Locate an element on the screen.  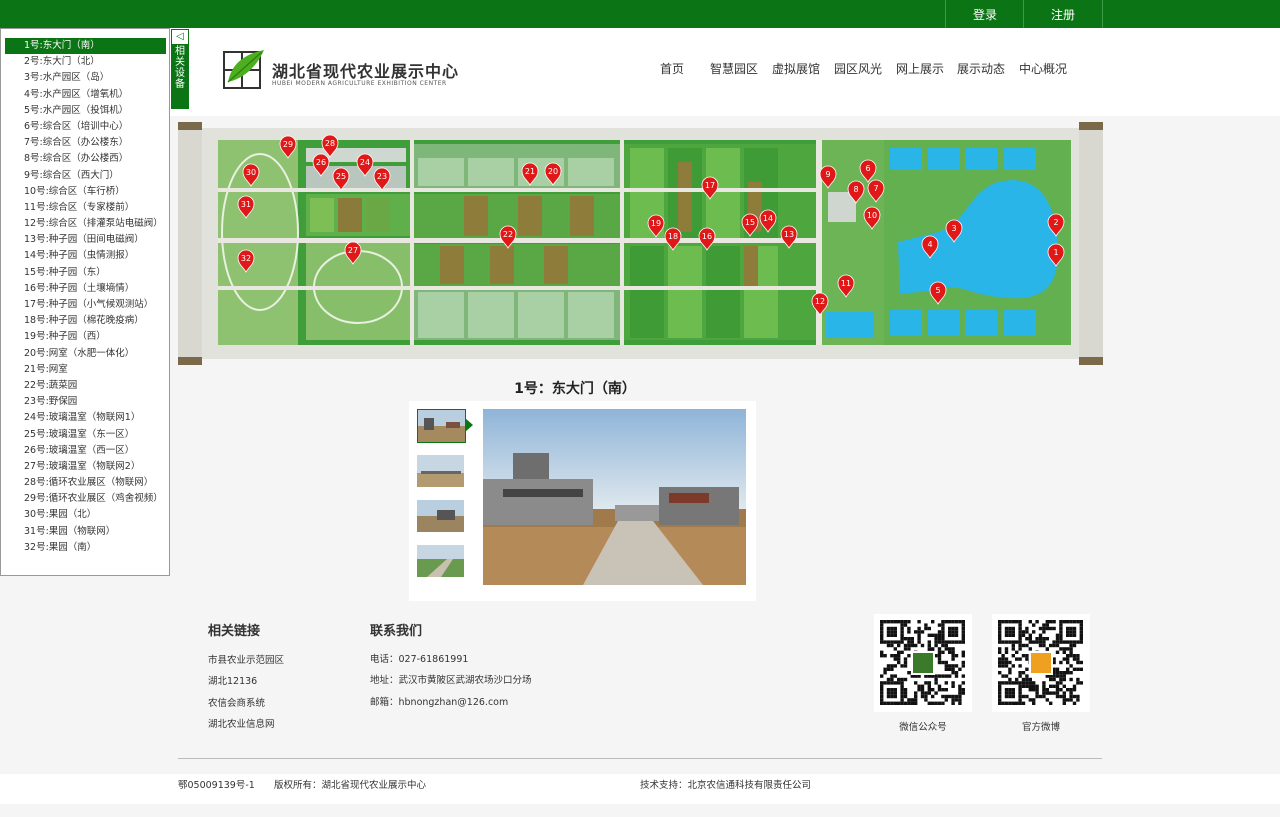
site-list-item: 6号:综合区（培训中心） is located at coordinates (85, 127).